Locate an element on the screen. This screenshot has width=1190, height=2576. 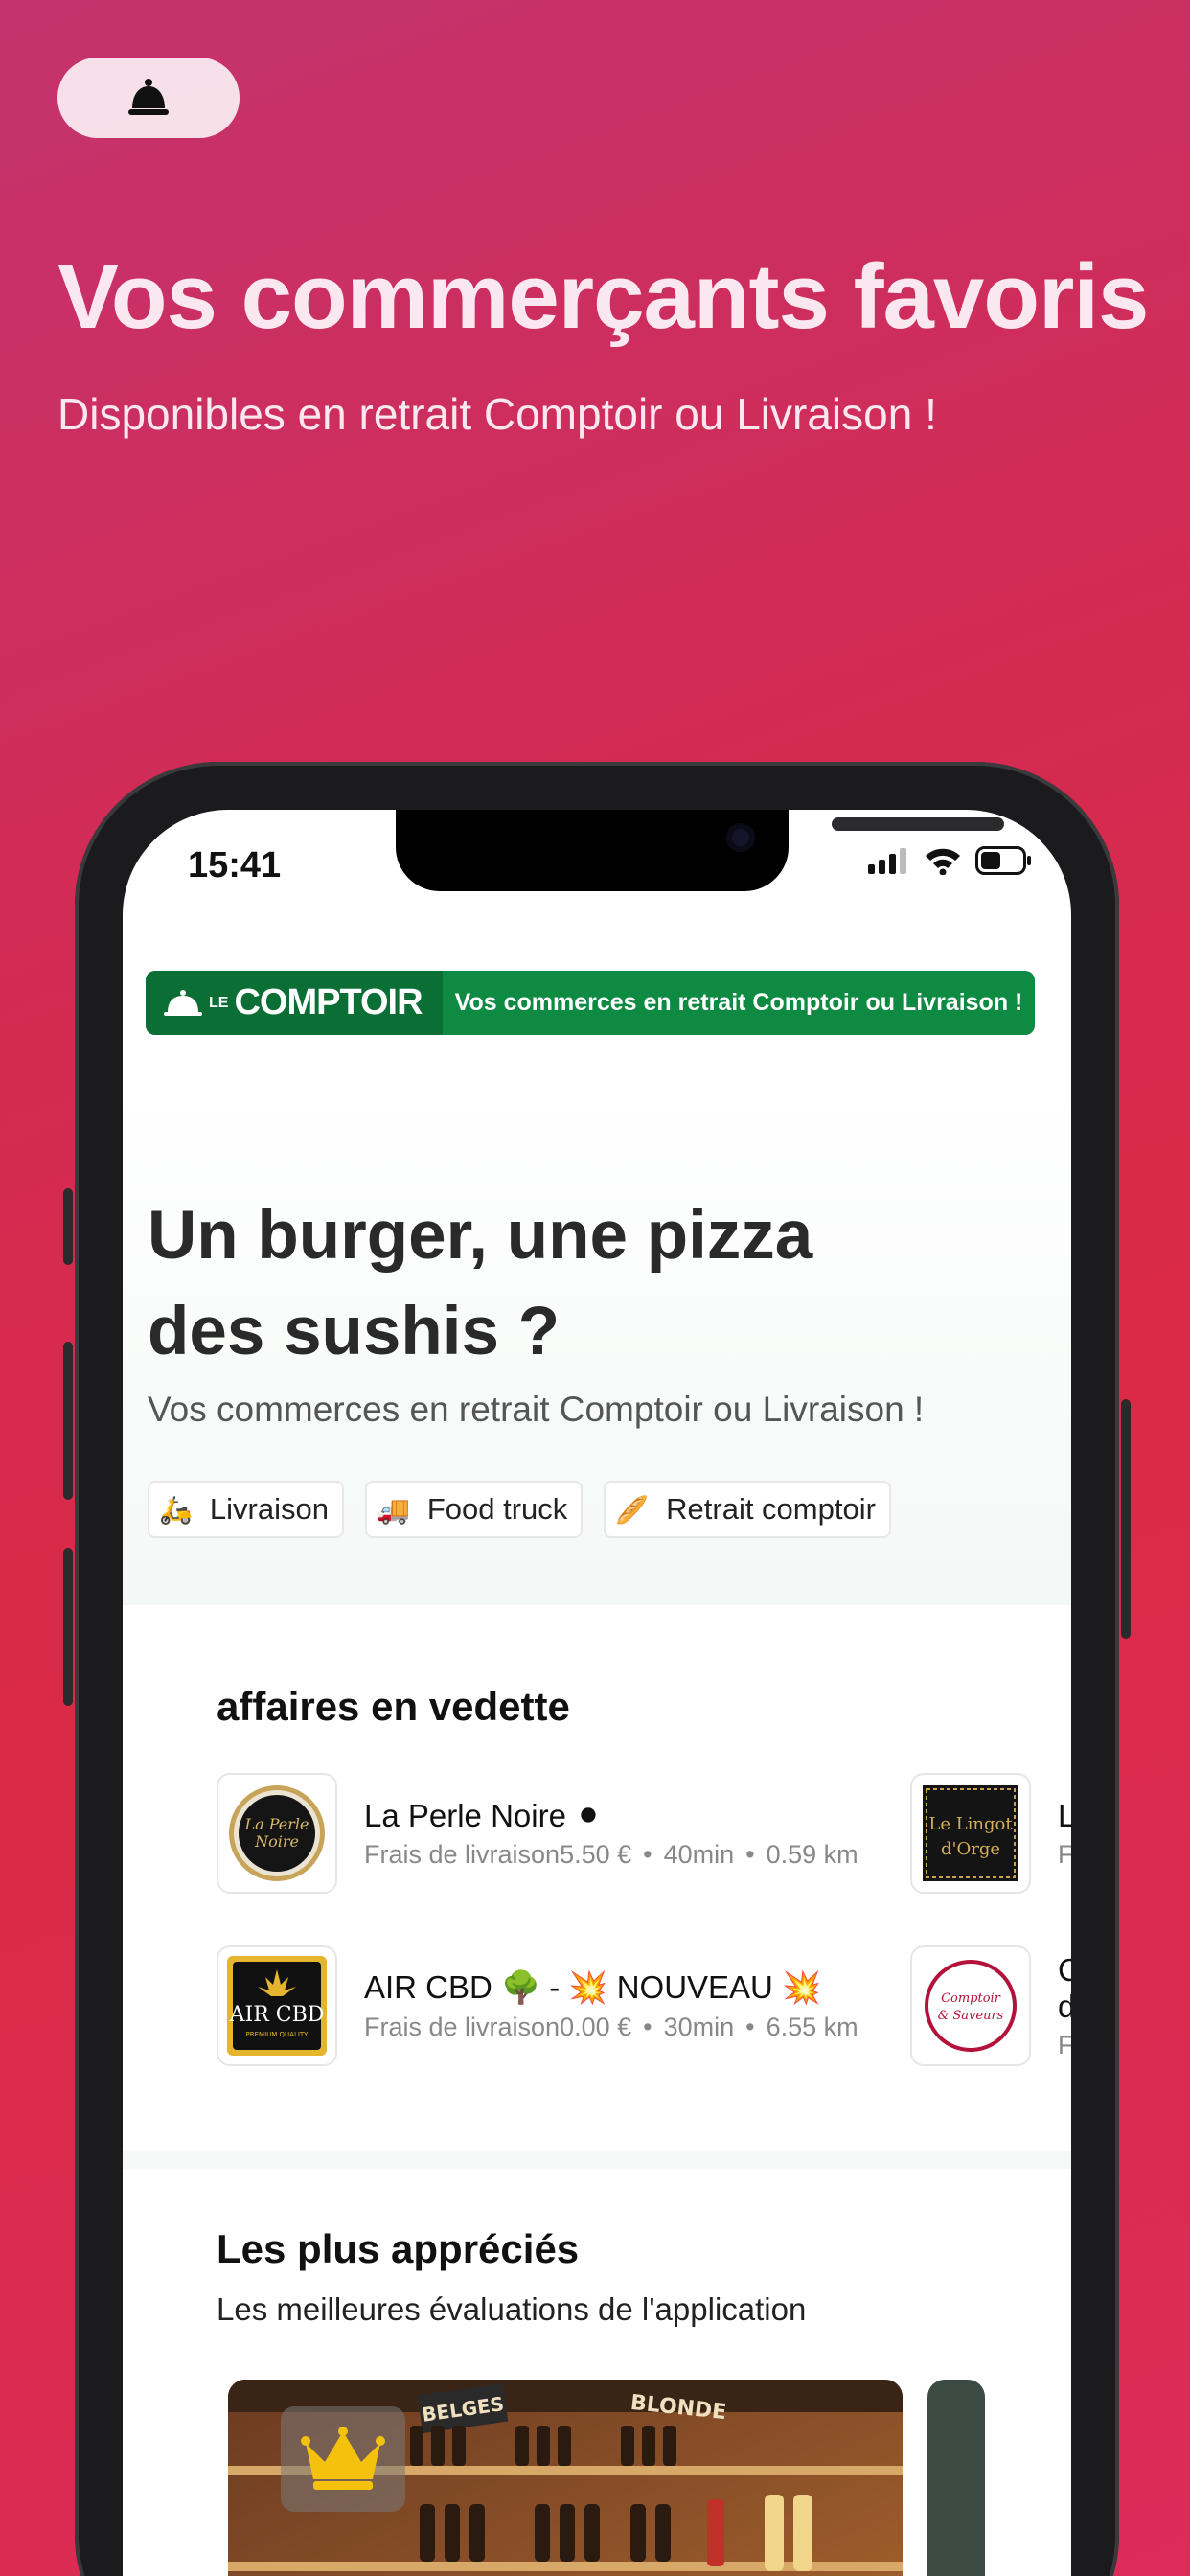
section-divider is located at coordinates (597, 2160).